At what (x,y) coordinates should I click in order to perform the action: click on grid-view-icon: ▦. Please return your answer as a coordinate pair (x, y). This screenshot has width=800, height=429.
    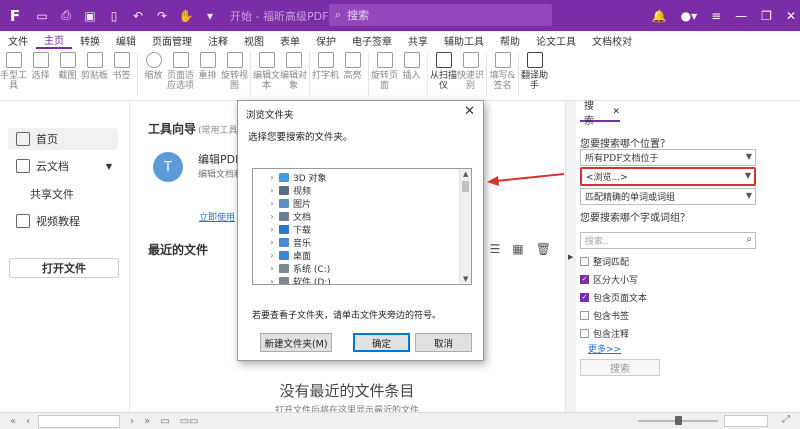
    Looking at the image, I should click on (517, 249).